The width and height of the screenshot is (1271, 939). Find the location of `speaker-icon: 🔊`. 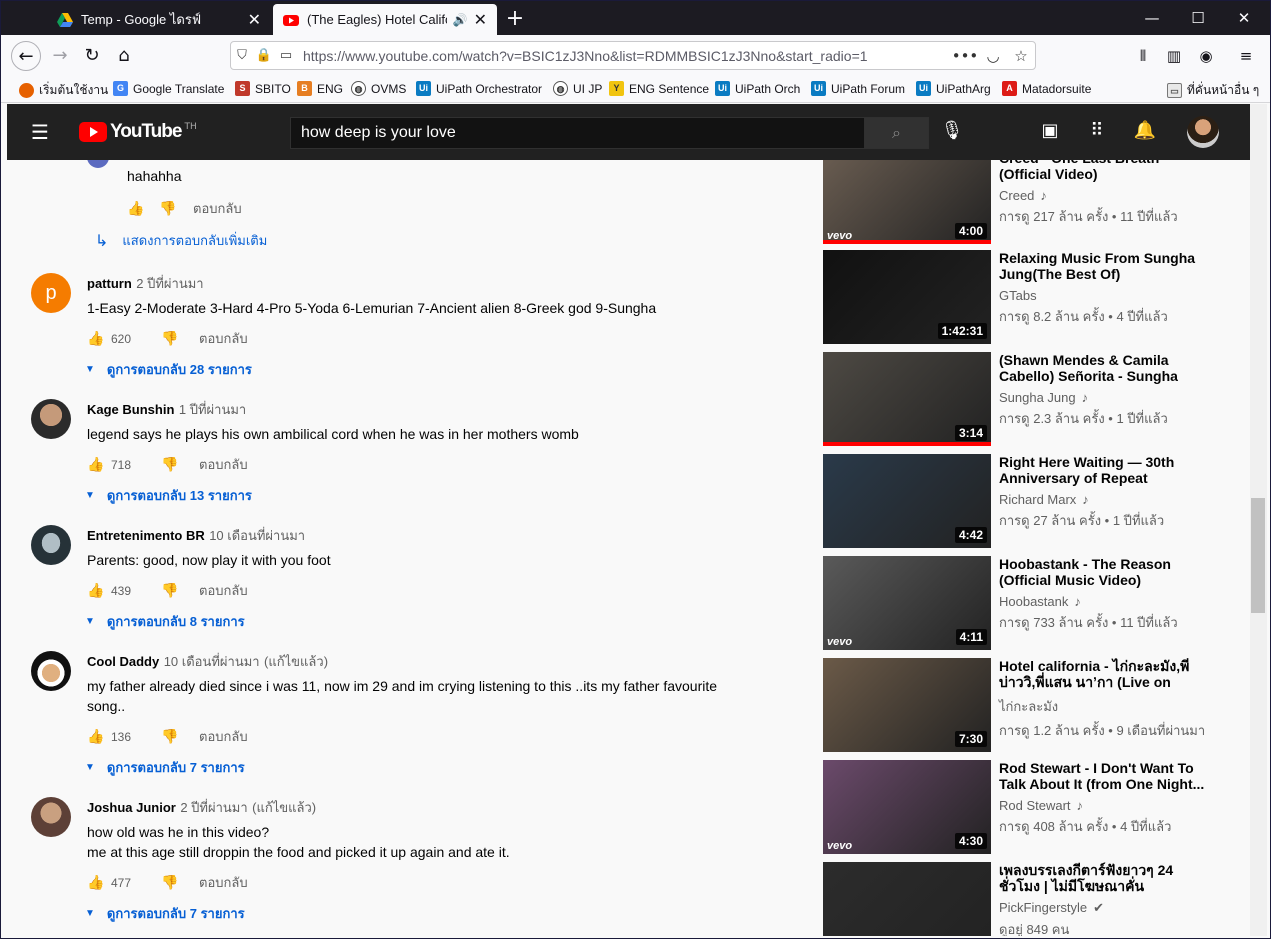

speaker-icon: 🔊 is located at coordinates (460, 20).